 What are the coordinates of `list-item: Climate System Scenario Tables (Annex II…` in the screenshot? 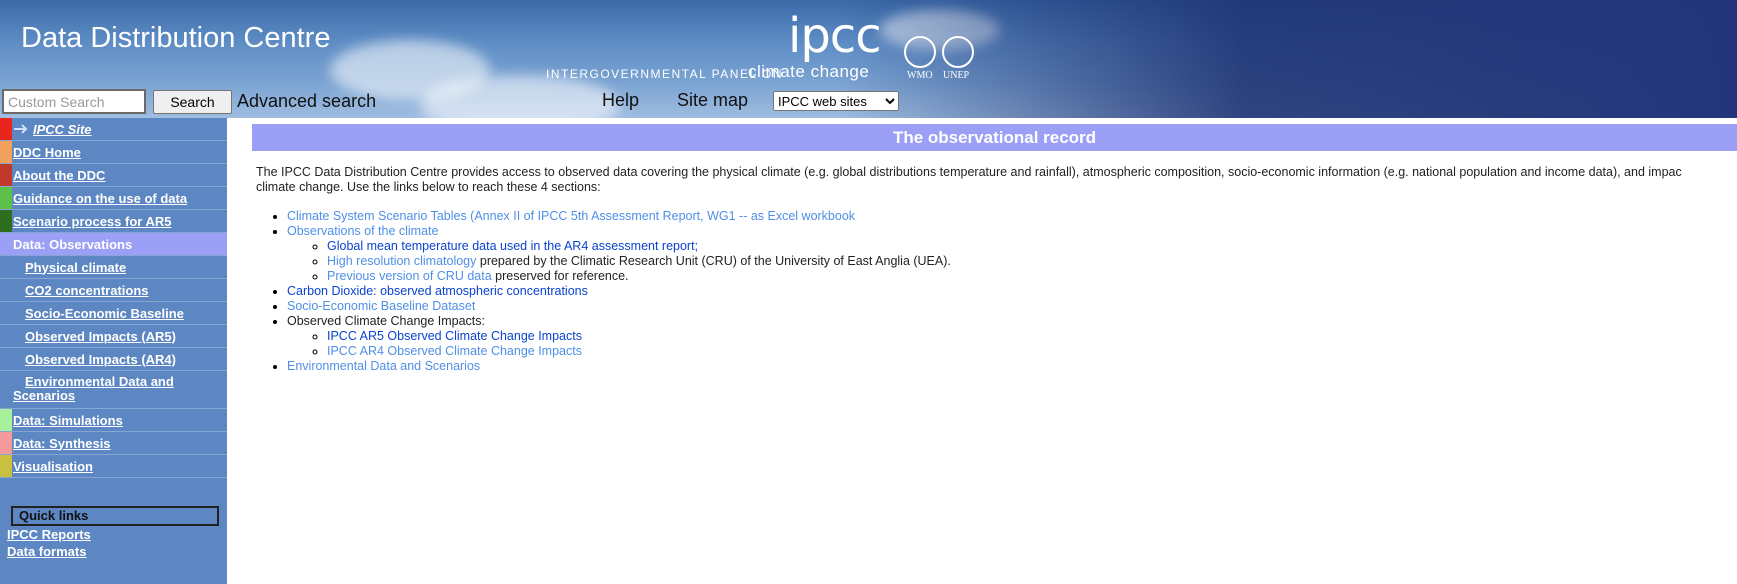 It's located at (1012, 216).